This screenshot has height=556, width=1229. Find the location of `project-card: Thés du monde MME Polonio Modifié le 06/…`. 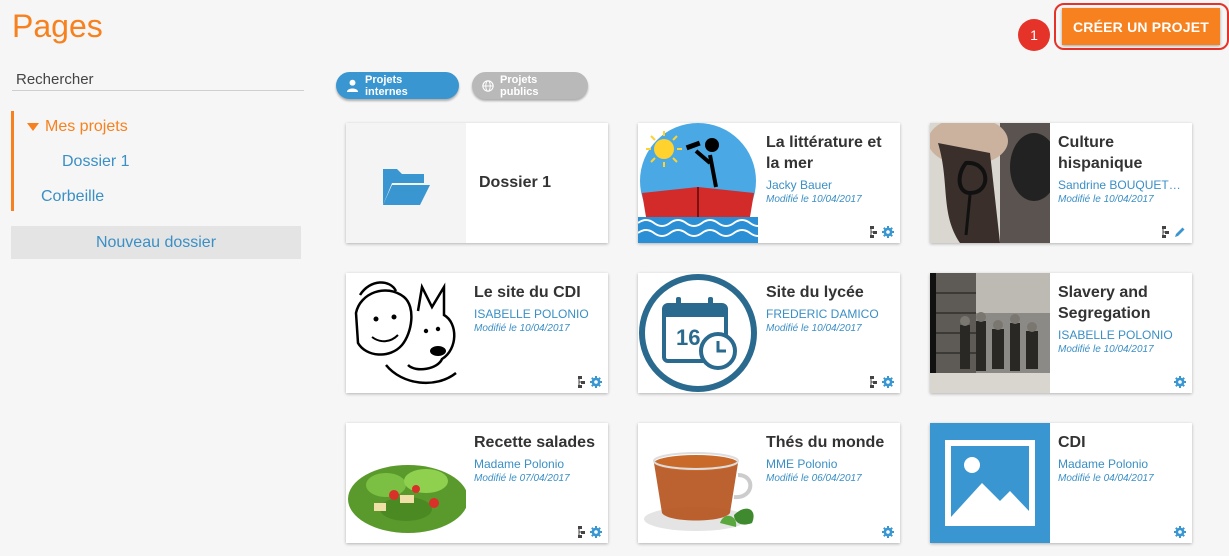

project-card: Thés du monde MME Polonio Modifié le 06/… is located at coordinates (769, 483).